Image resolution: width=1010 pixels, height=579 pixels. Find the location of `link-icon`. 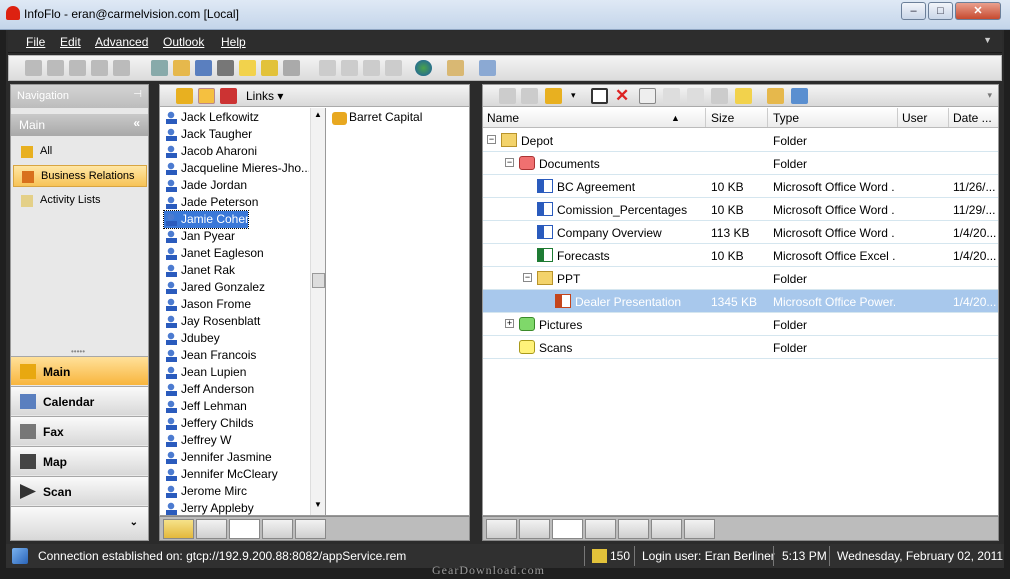

link-icon is located at coordinates (99, 68).